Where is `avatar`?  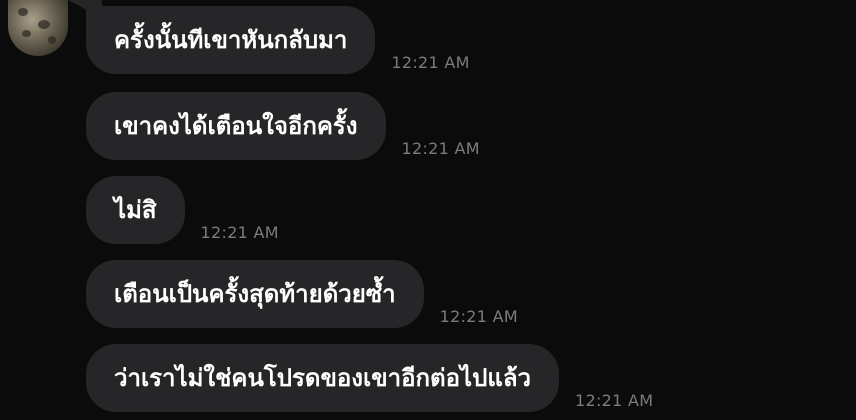 avatar is located at coordinates (38, 28).